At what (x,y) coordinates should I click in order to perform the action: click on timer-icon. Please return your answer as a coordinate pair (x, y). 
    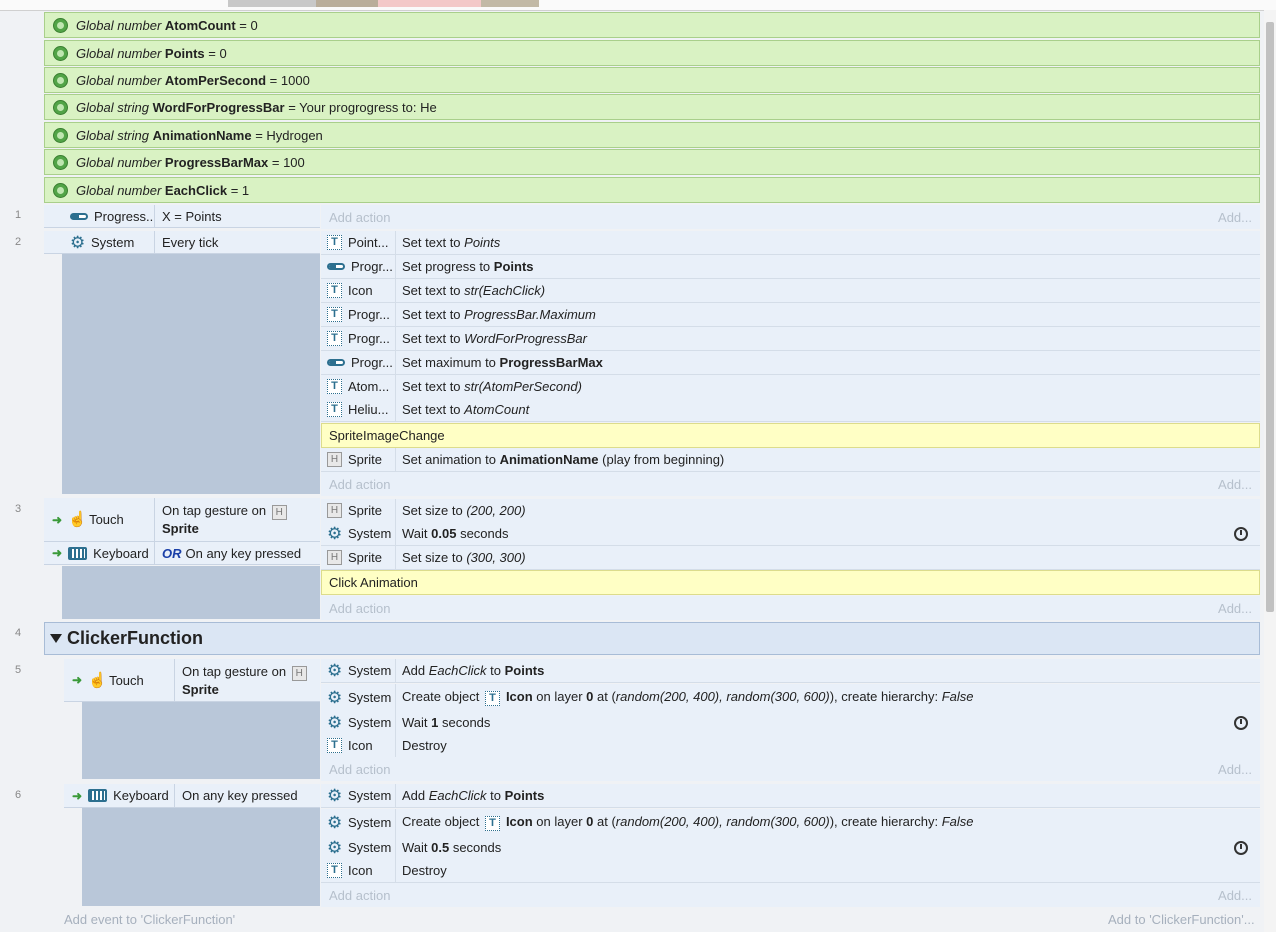
    Looking at the image, I should click on (1241, 847).